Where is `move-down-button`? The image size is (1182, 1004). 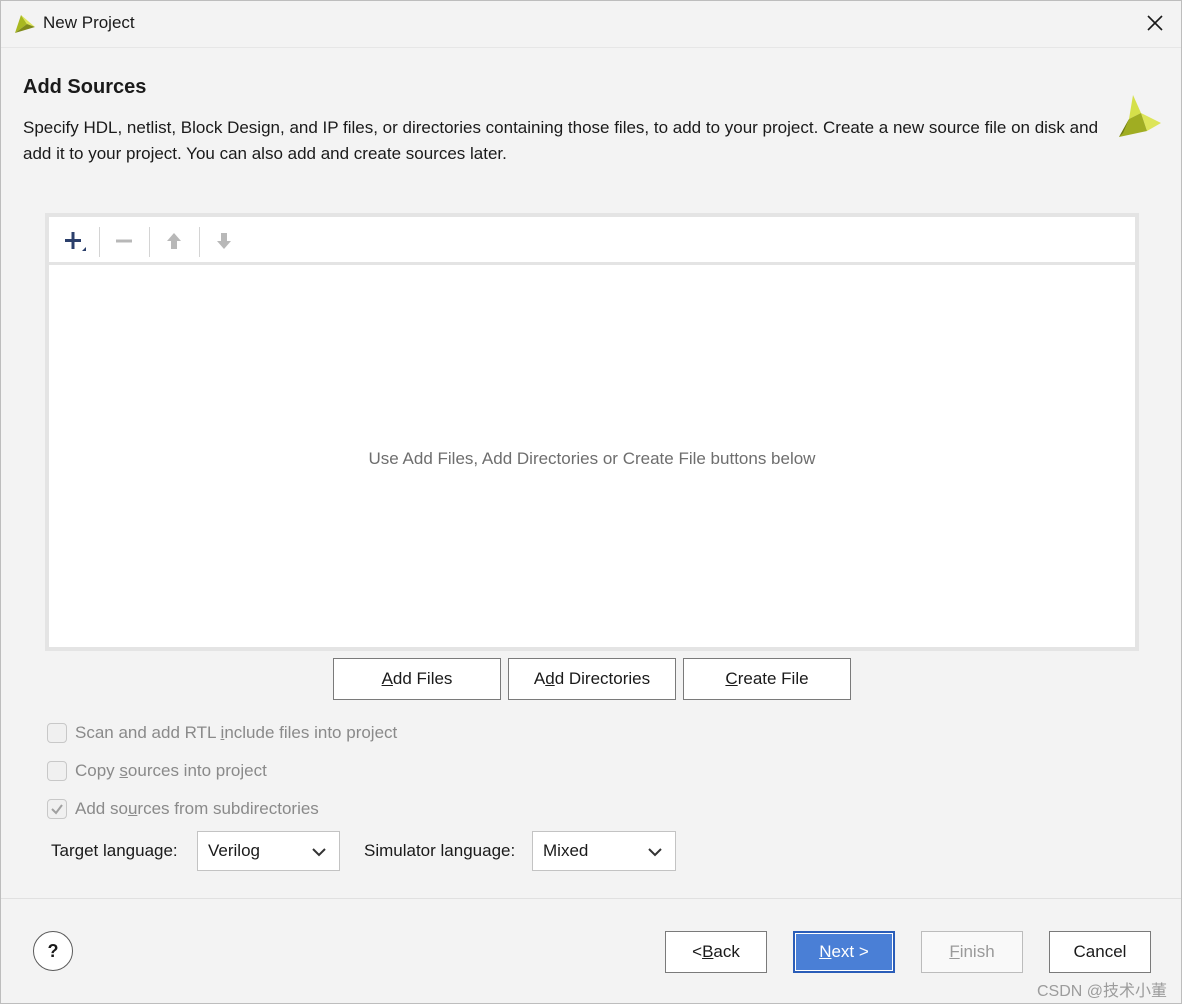
move-down-button is located at coordinates (224, 241).